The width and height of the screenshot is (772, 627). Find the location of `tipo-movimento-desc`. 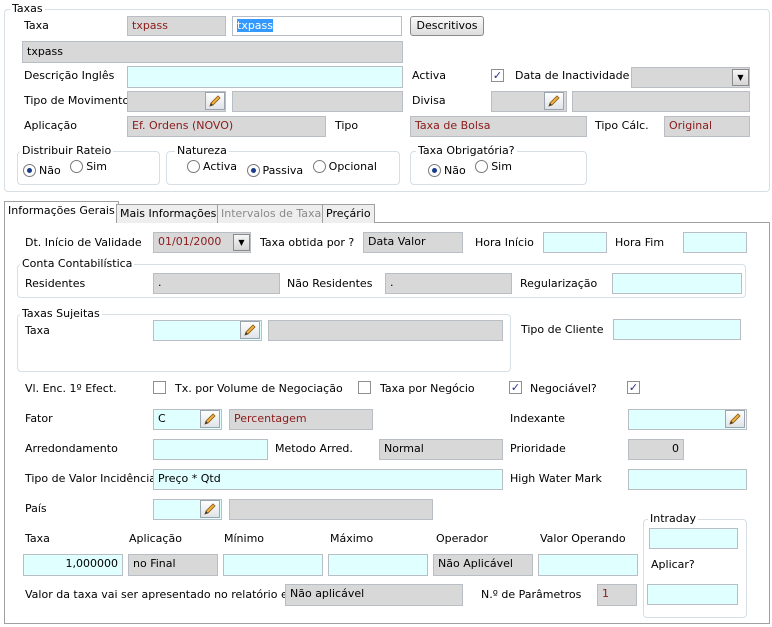

tipo-movimento-desc is located at coordinates (317, 101).